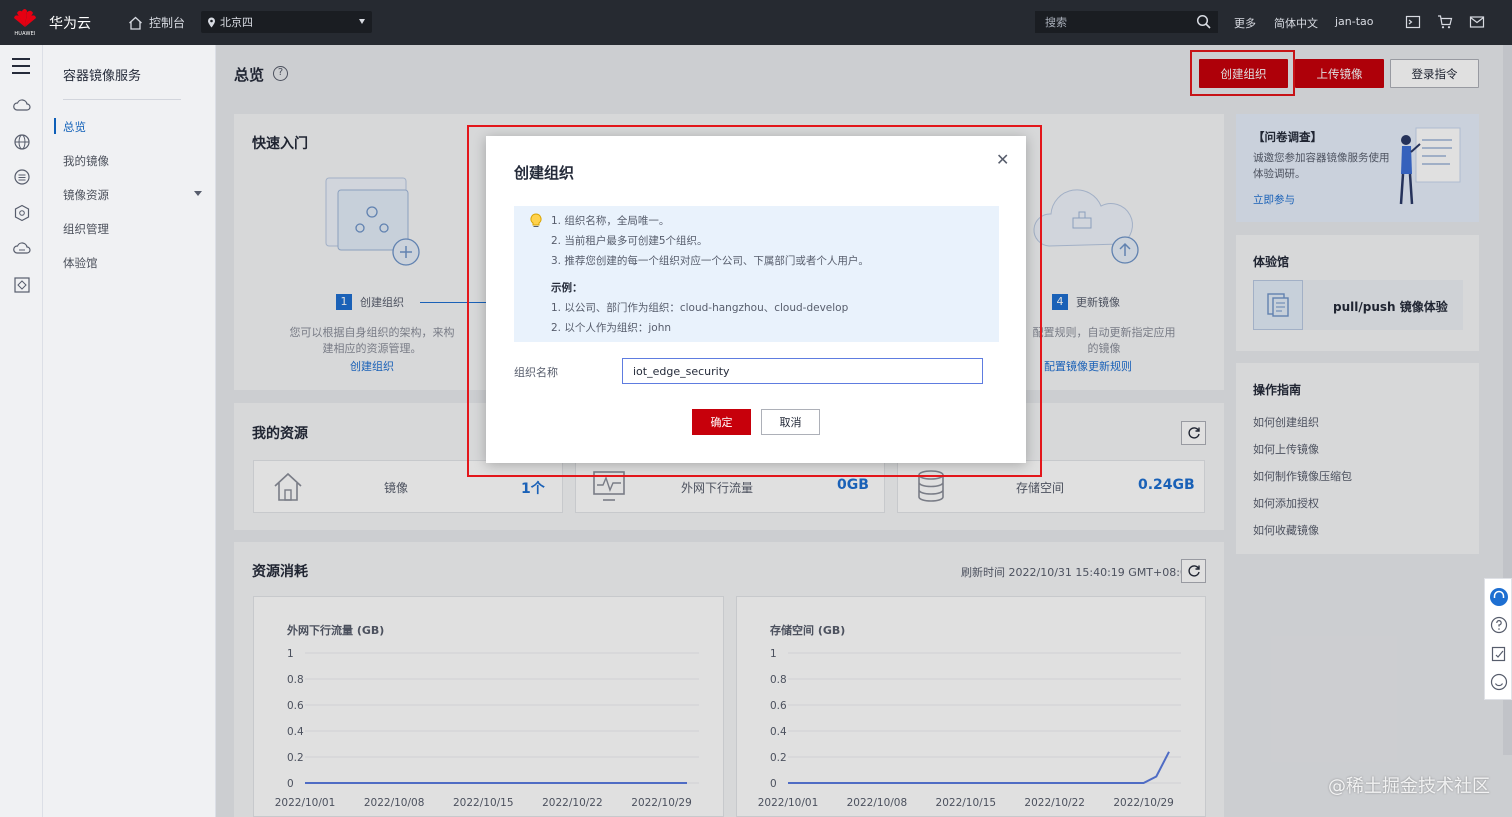 Image resolution: width=1512 pixels, height=817 pixels. What do you see at coordinates (74, 127) in the screenshot?
I see `sidebar-item-overview: 总览` at bounding box center [74, 127].